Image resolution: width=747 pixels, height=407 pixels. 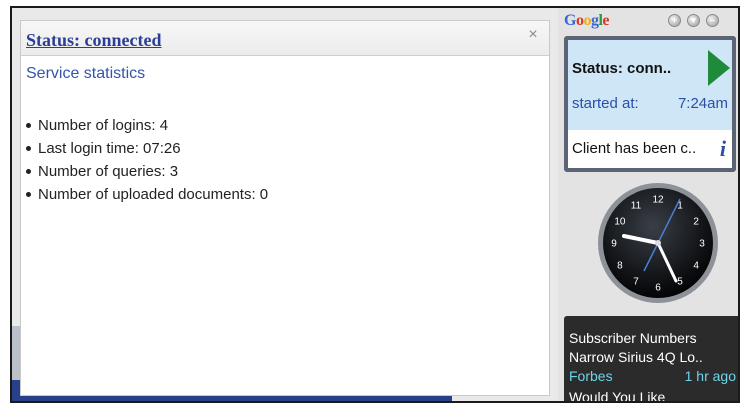 I want to click on clock-number: 2, so click(x=696, y=222).